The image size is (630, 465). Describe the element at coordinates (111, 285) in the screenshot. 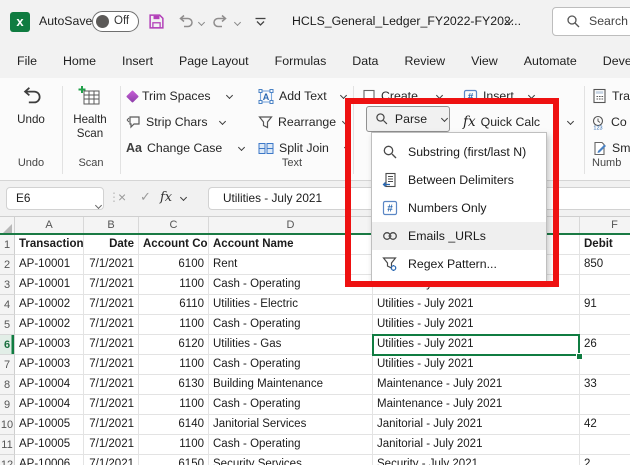

I see `cell-B3: 7/1/2021` at that location.